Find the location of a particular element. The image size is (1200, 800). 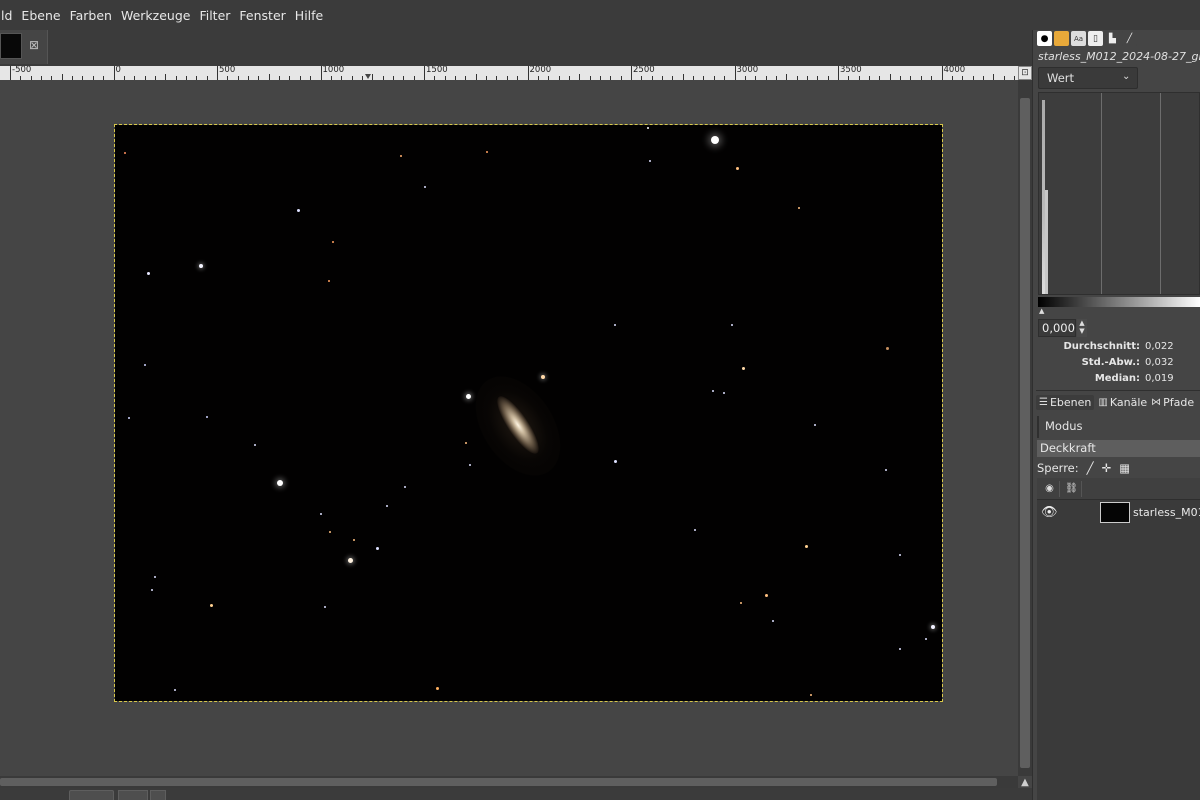

histogram-graph is located at coordinates (1119, 193).